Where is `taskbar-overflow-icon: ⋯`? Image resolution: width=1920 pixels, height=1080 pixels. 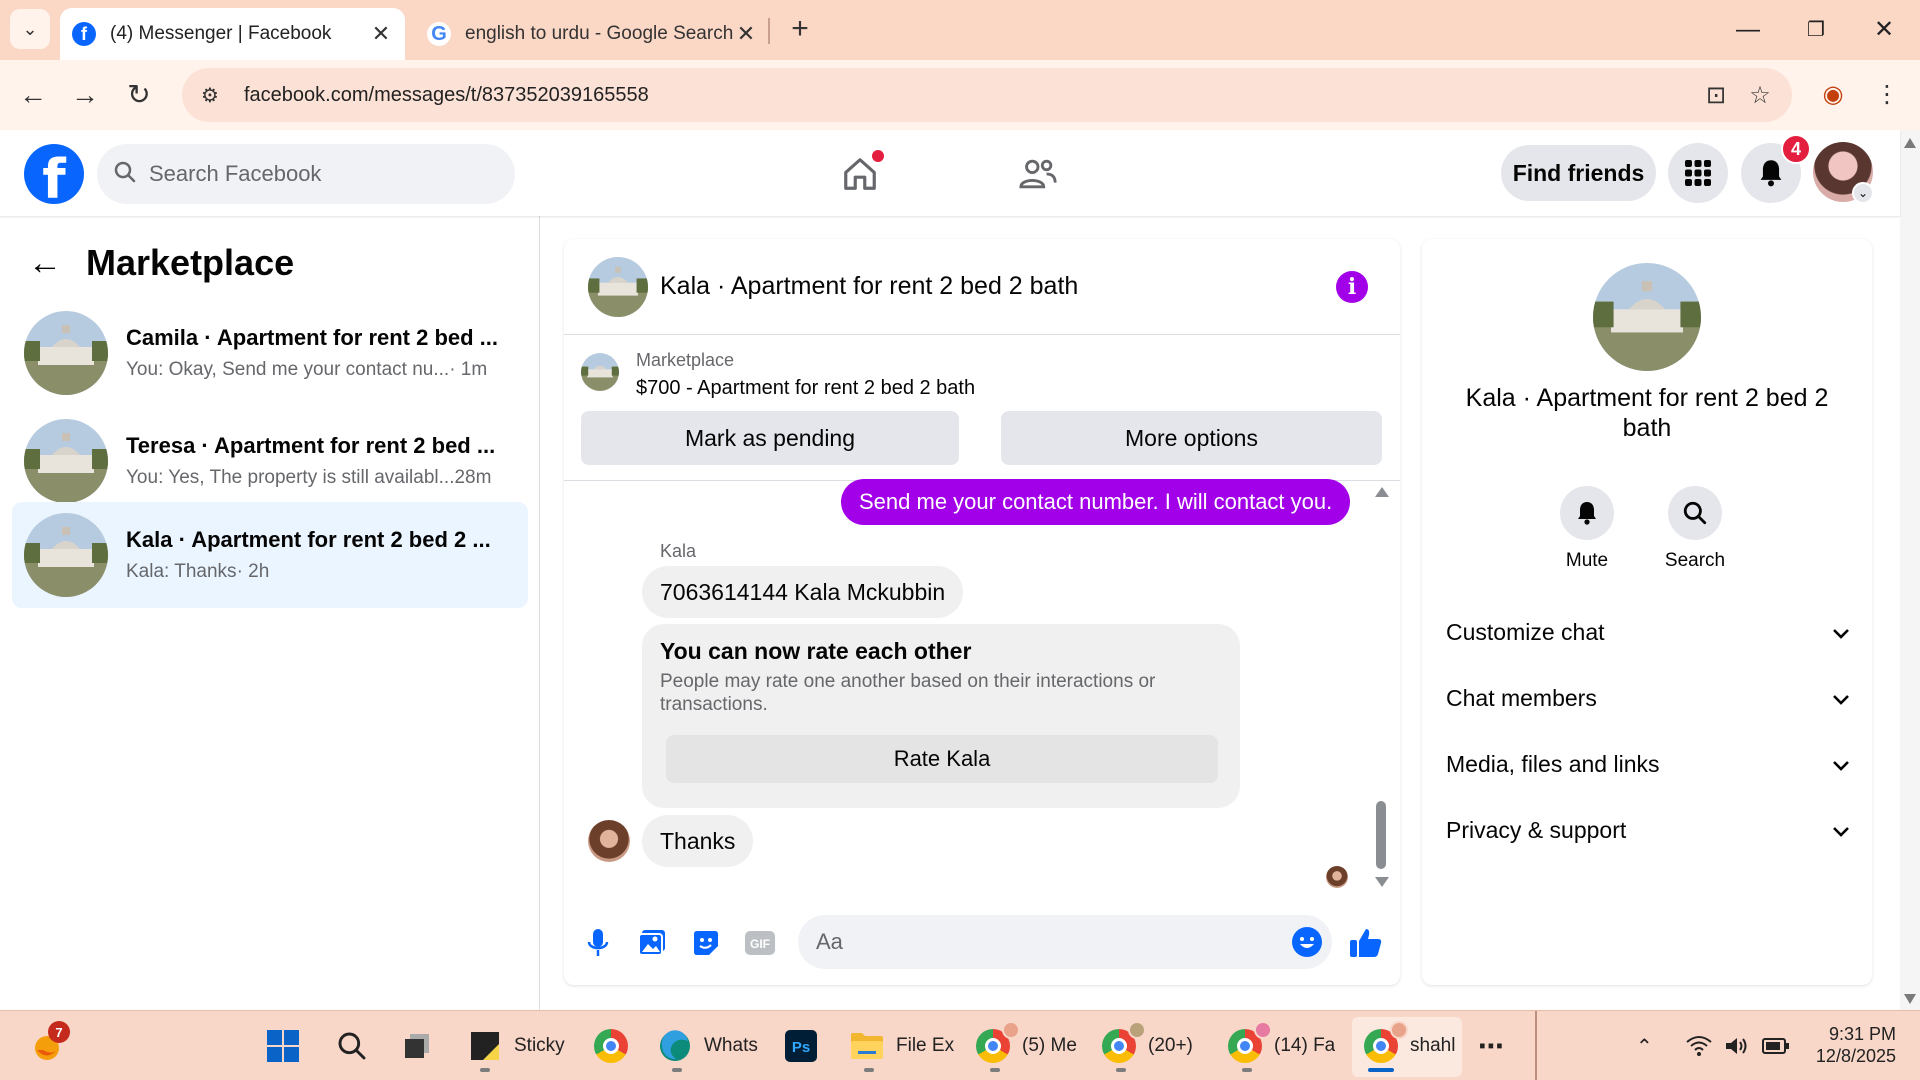
taskbar-overflow-icon: ⋯ is located at coordinates (1491, 1046).